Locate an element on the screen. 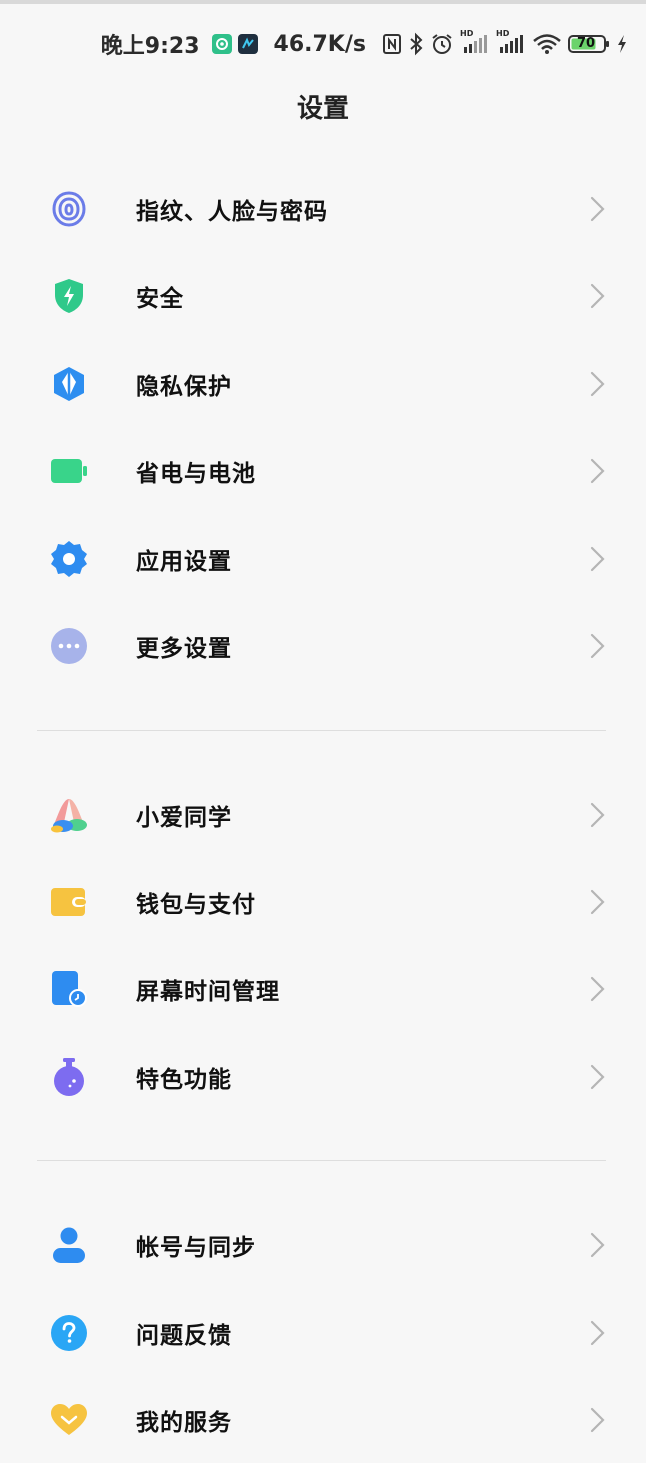 The height and width of the screenshot is (1463, 646). settings-item-label: 小爱同学 is located at coordinates (184, 817).